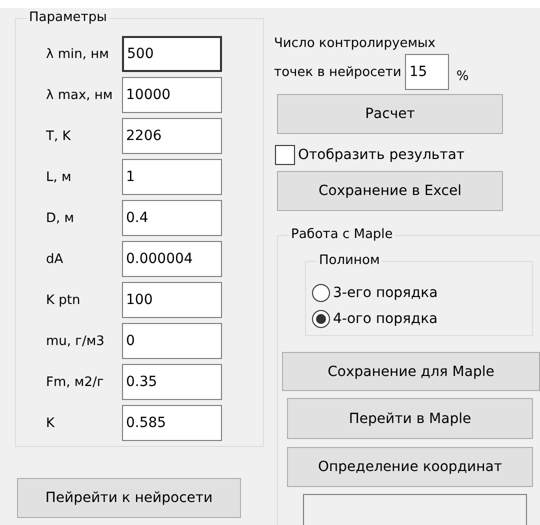 The image size is (540, 525). I want to click on field-label: D, м, so click(60, 218).